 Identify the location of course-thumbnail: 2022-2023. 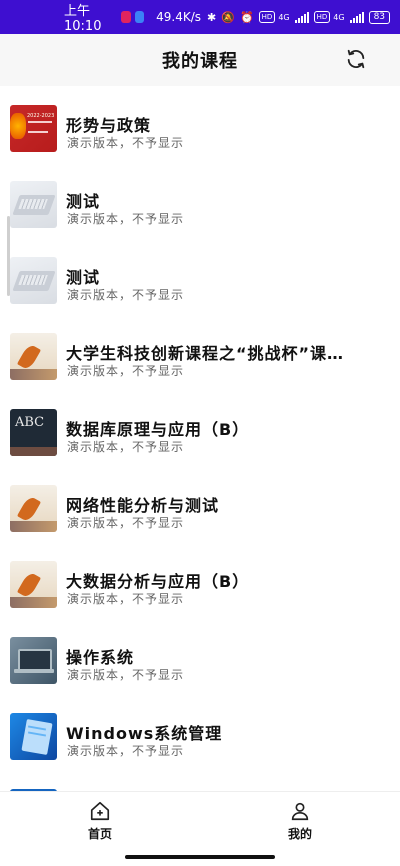
(33, 128).